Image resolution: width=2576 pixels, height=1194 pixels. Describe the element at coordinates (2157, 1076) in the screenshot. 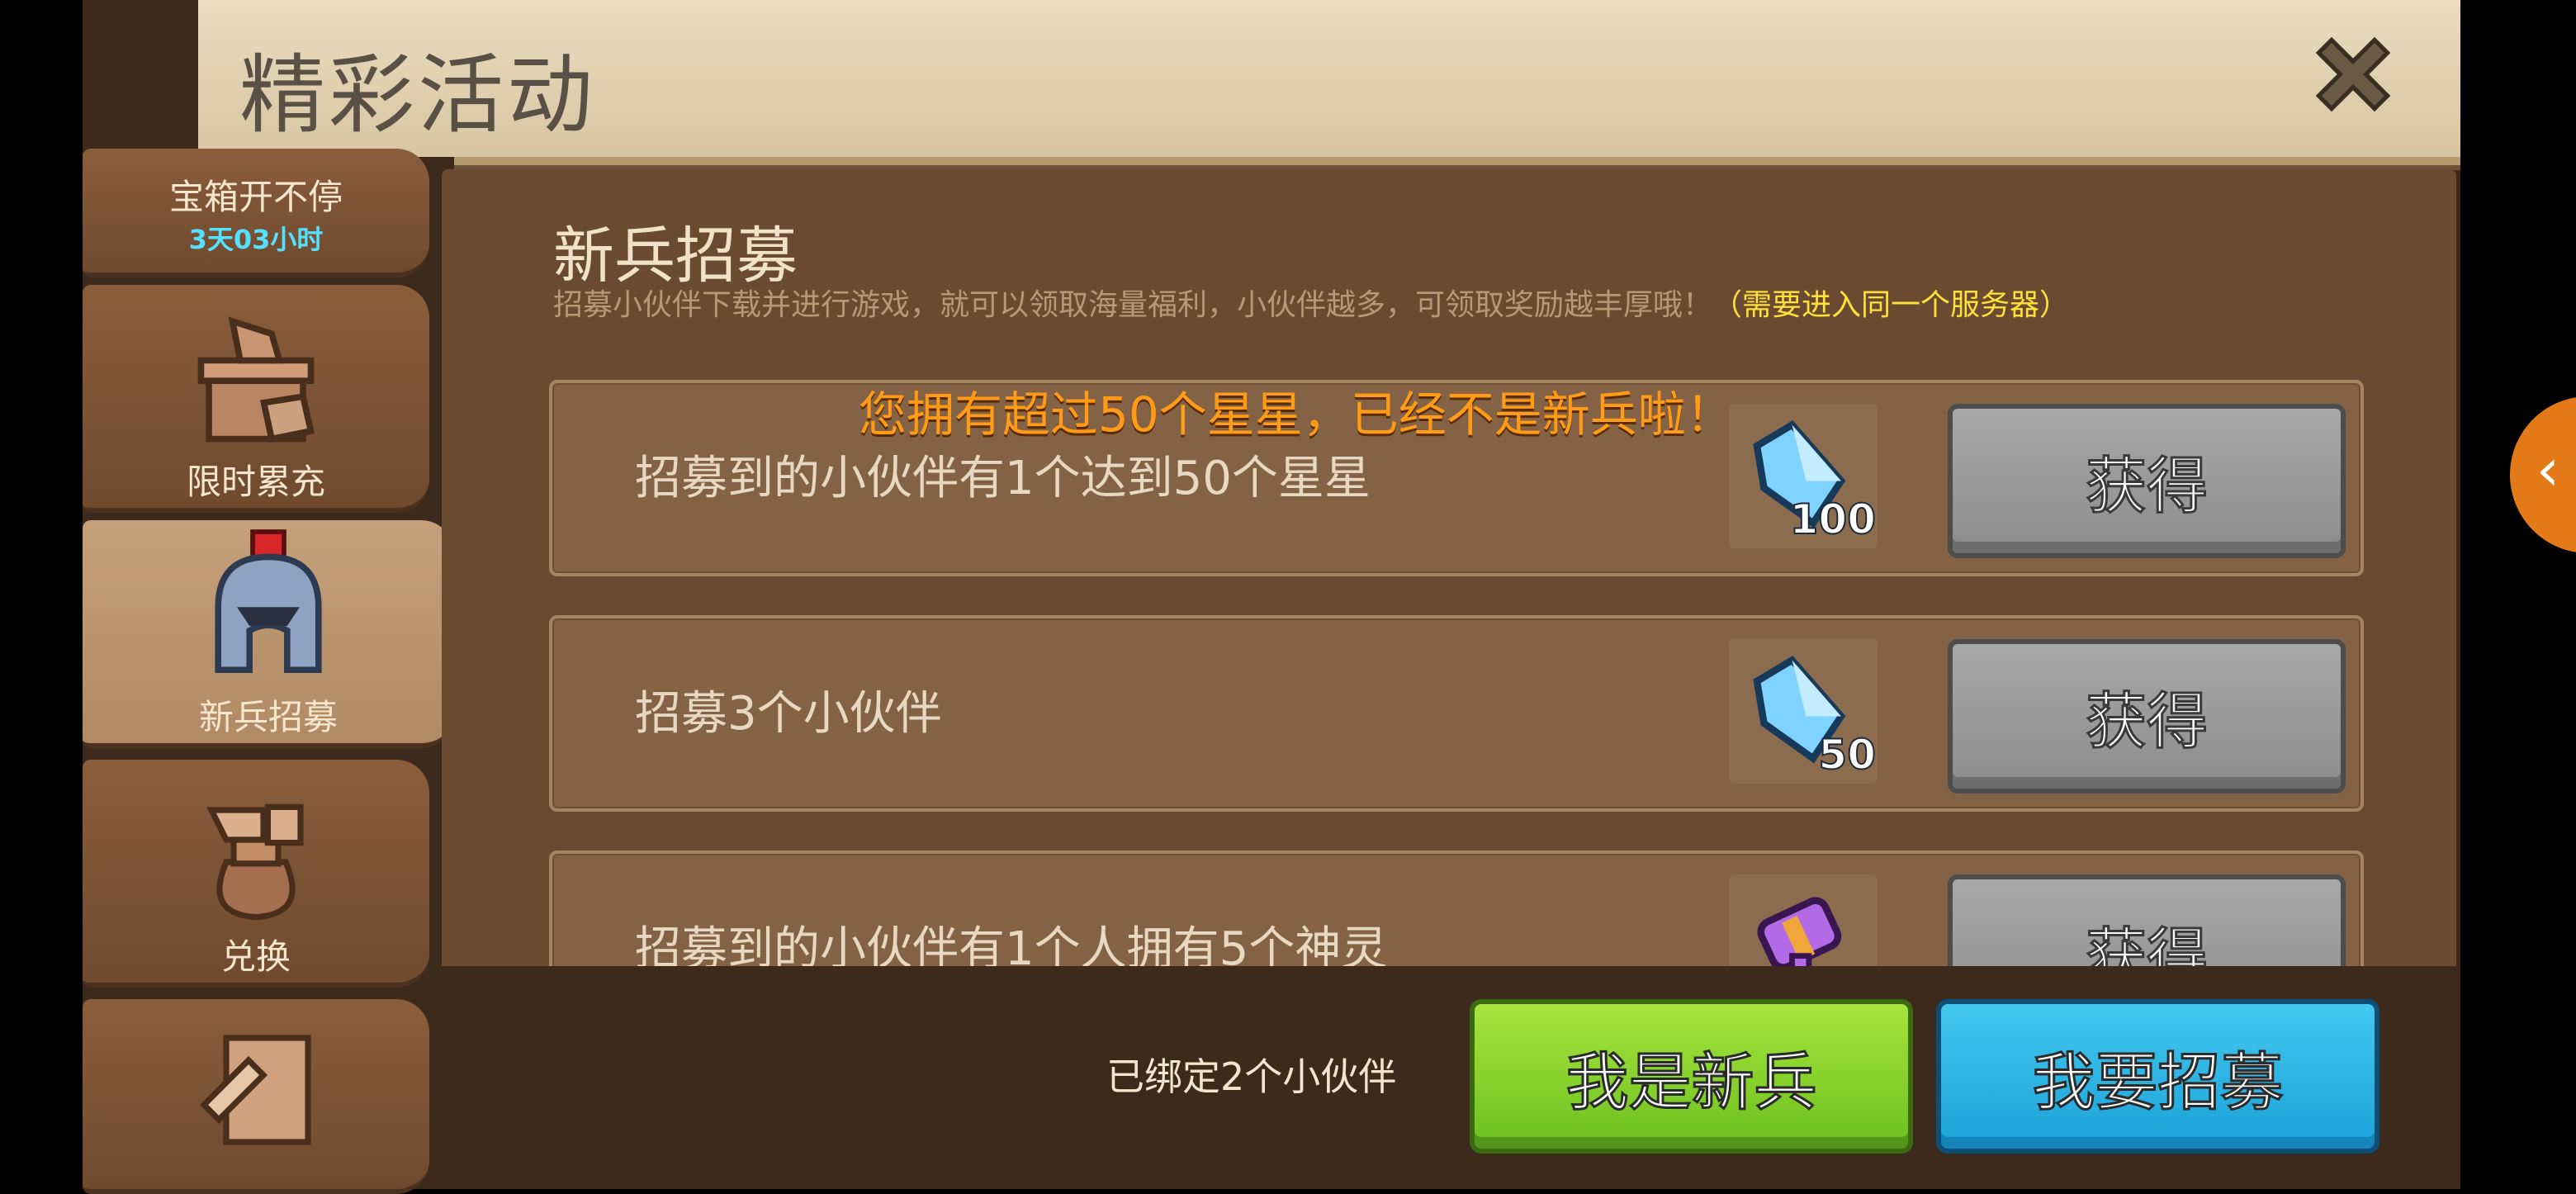

I see `recruit-button: 我要招募` at that location.